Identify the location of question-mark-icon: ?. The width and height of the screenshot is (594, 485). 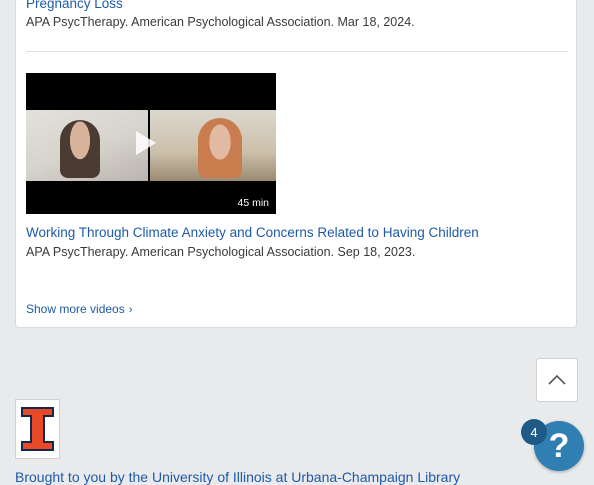
(559, 445).